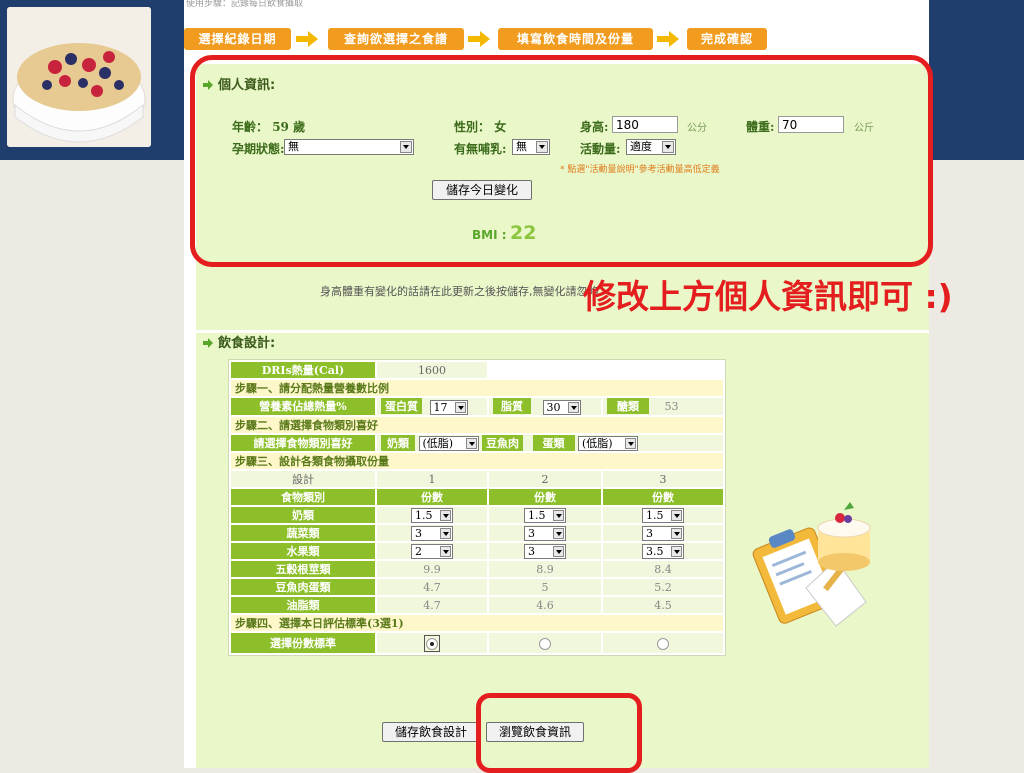 This screenshot has width=1024, height=773. Describe the element at coordinates (396, 39) in the screenshot. I see `step-query-recipe: 查詢欲選擇之食譜` at that location.